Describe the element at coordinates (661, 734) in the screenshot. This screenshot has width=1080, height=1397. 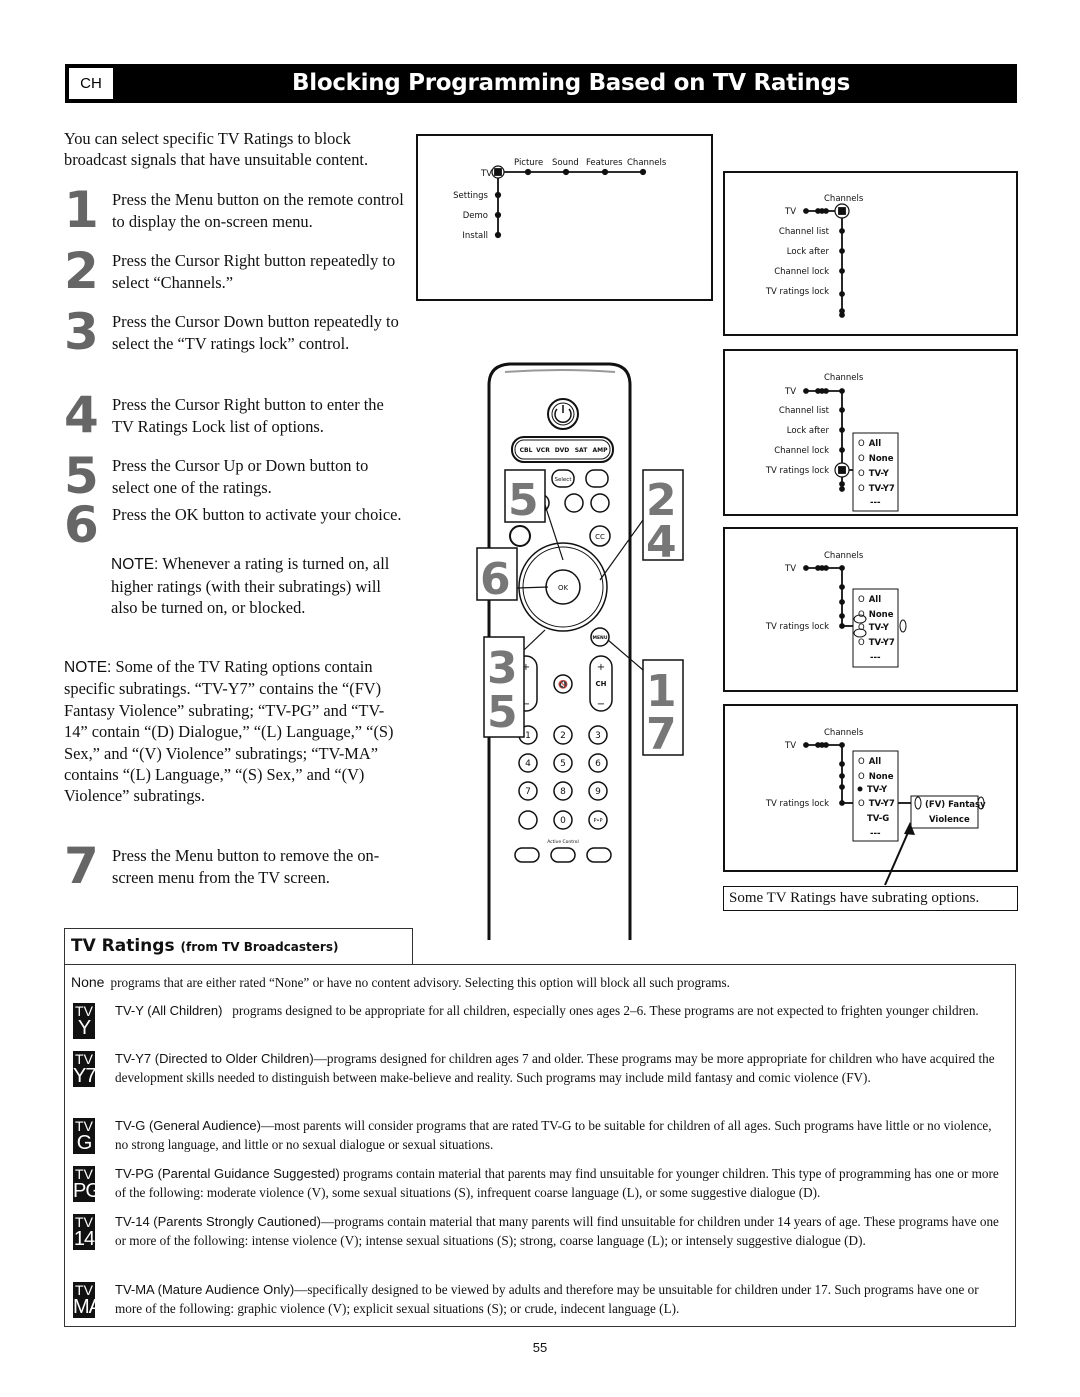
I see `callout-7: 7` at that location.